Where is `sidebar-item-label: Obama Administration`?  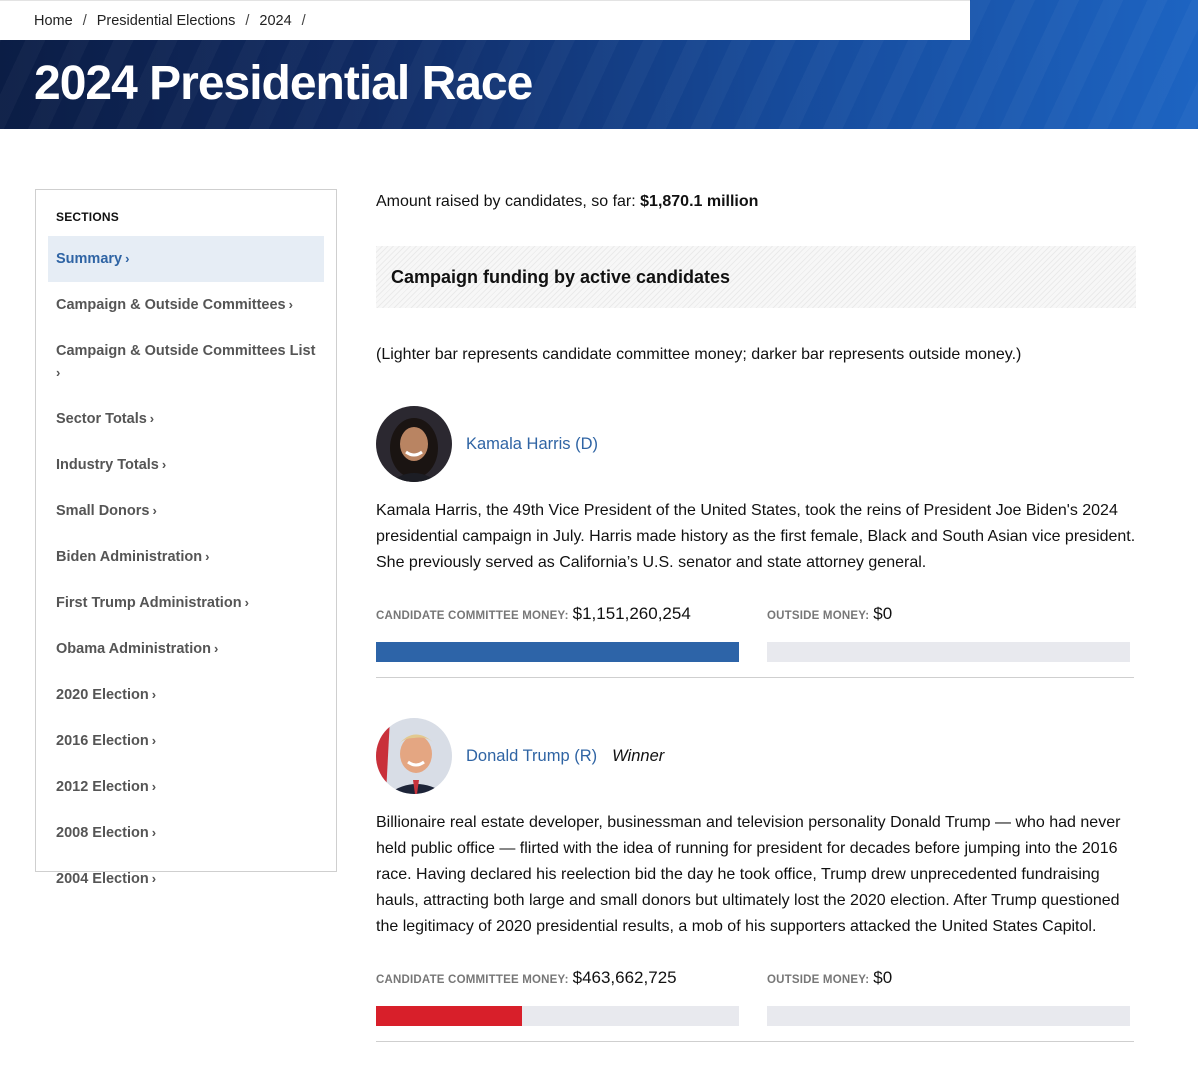 sidebar-item-label: Obama Administration is located at coordinates (133, 649).